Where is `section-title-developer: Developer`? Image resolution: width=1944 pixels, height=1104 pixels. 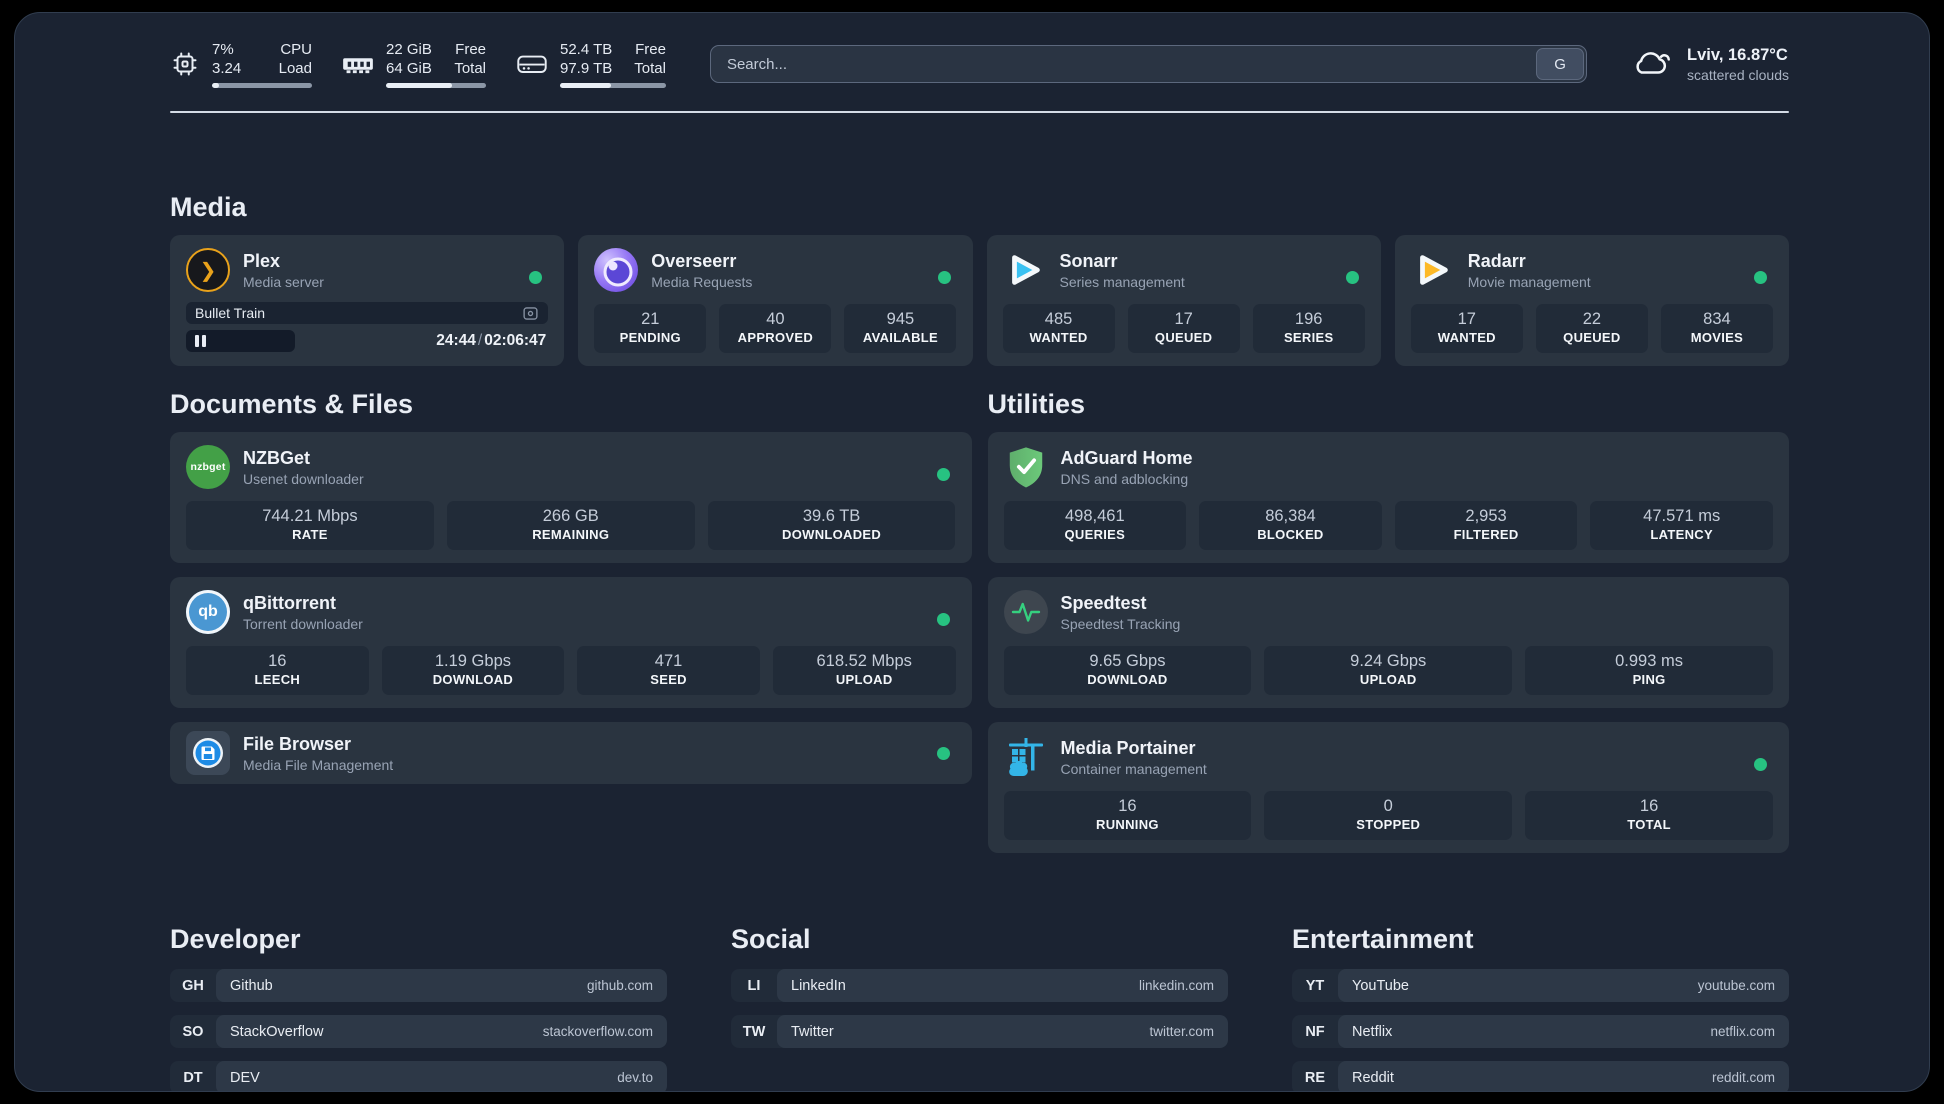
section-title-developer: Developer is located at coordinates (235, 939).